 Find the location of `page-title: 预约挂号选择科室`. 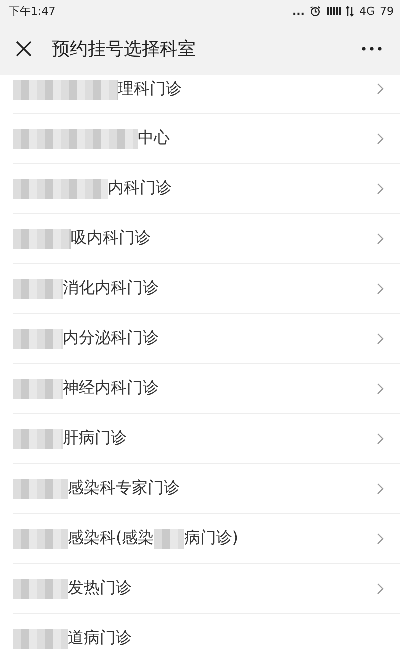

page-title: 预约挂号选择科室 is located at coordinates (124, 49).